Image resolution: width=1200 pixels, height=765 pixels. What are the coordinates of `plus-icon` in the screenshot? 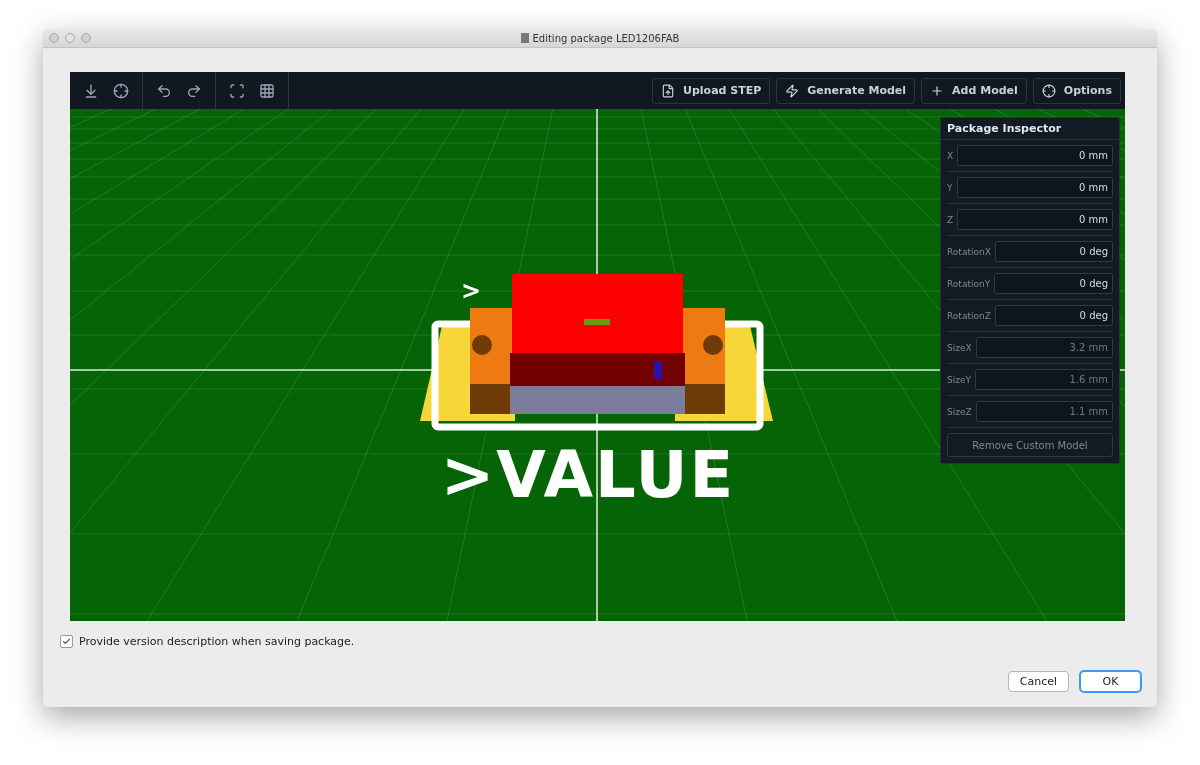 It's located at (937, 90).